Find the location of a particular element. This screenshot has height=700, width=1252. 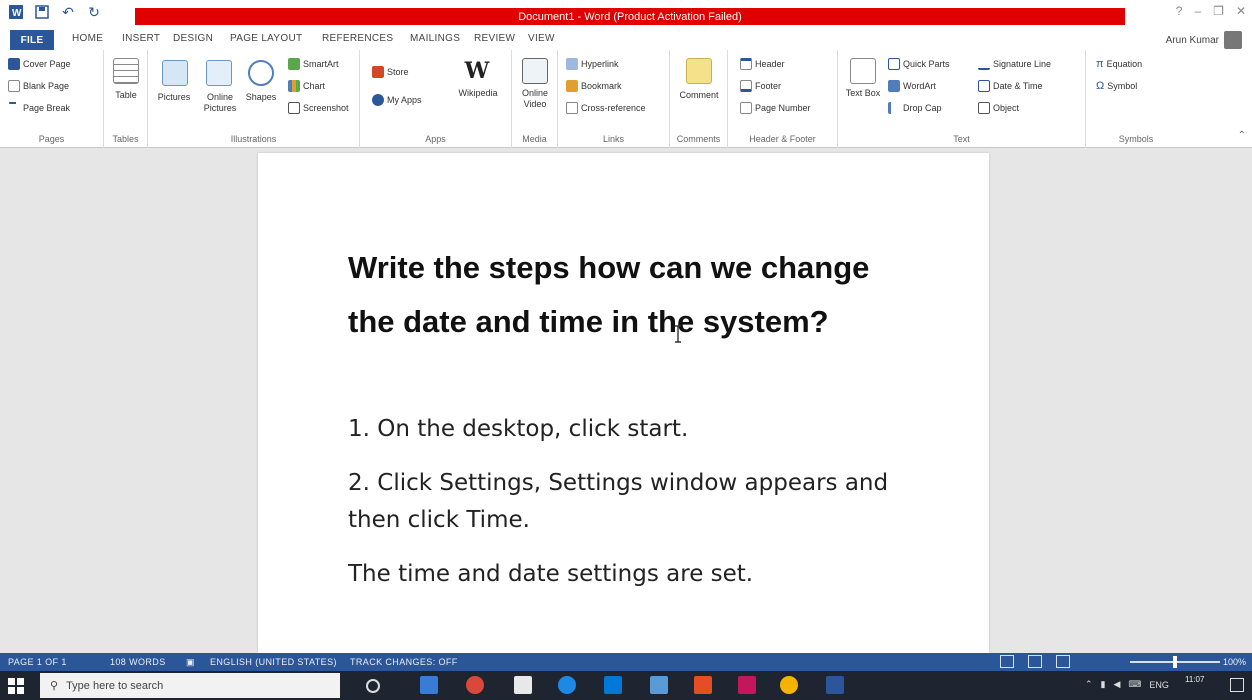

wikipedia-button-label: Wikipedia is located at coordinates (478, 93).